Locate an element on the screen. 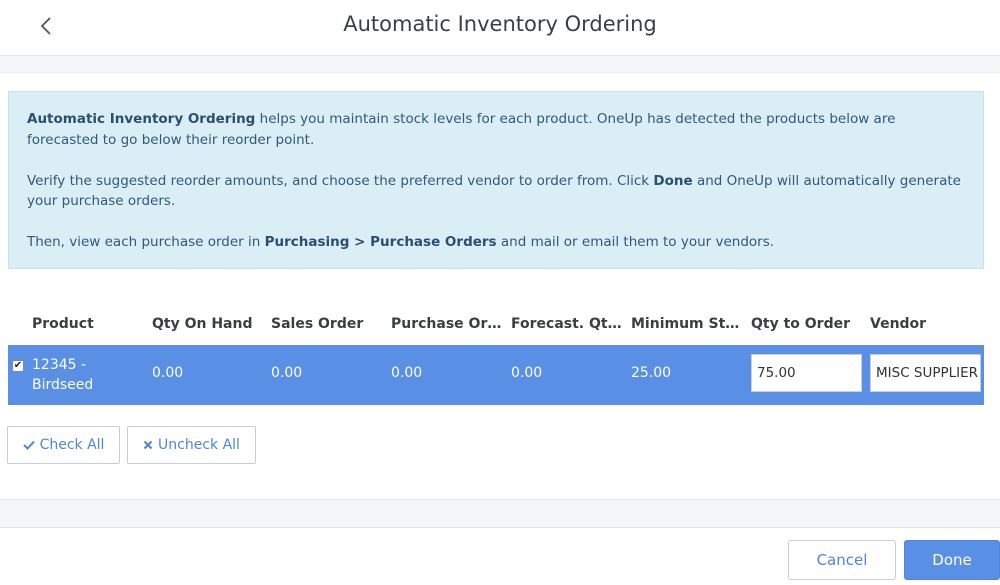 This screenshot has height=585, width=1000. info-text: and mail or email them to your vendors. is located at coordinates (635, 242).